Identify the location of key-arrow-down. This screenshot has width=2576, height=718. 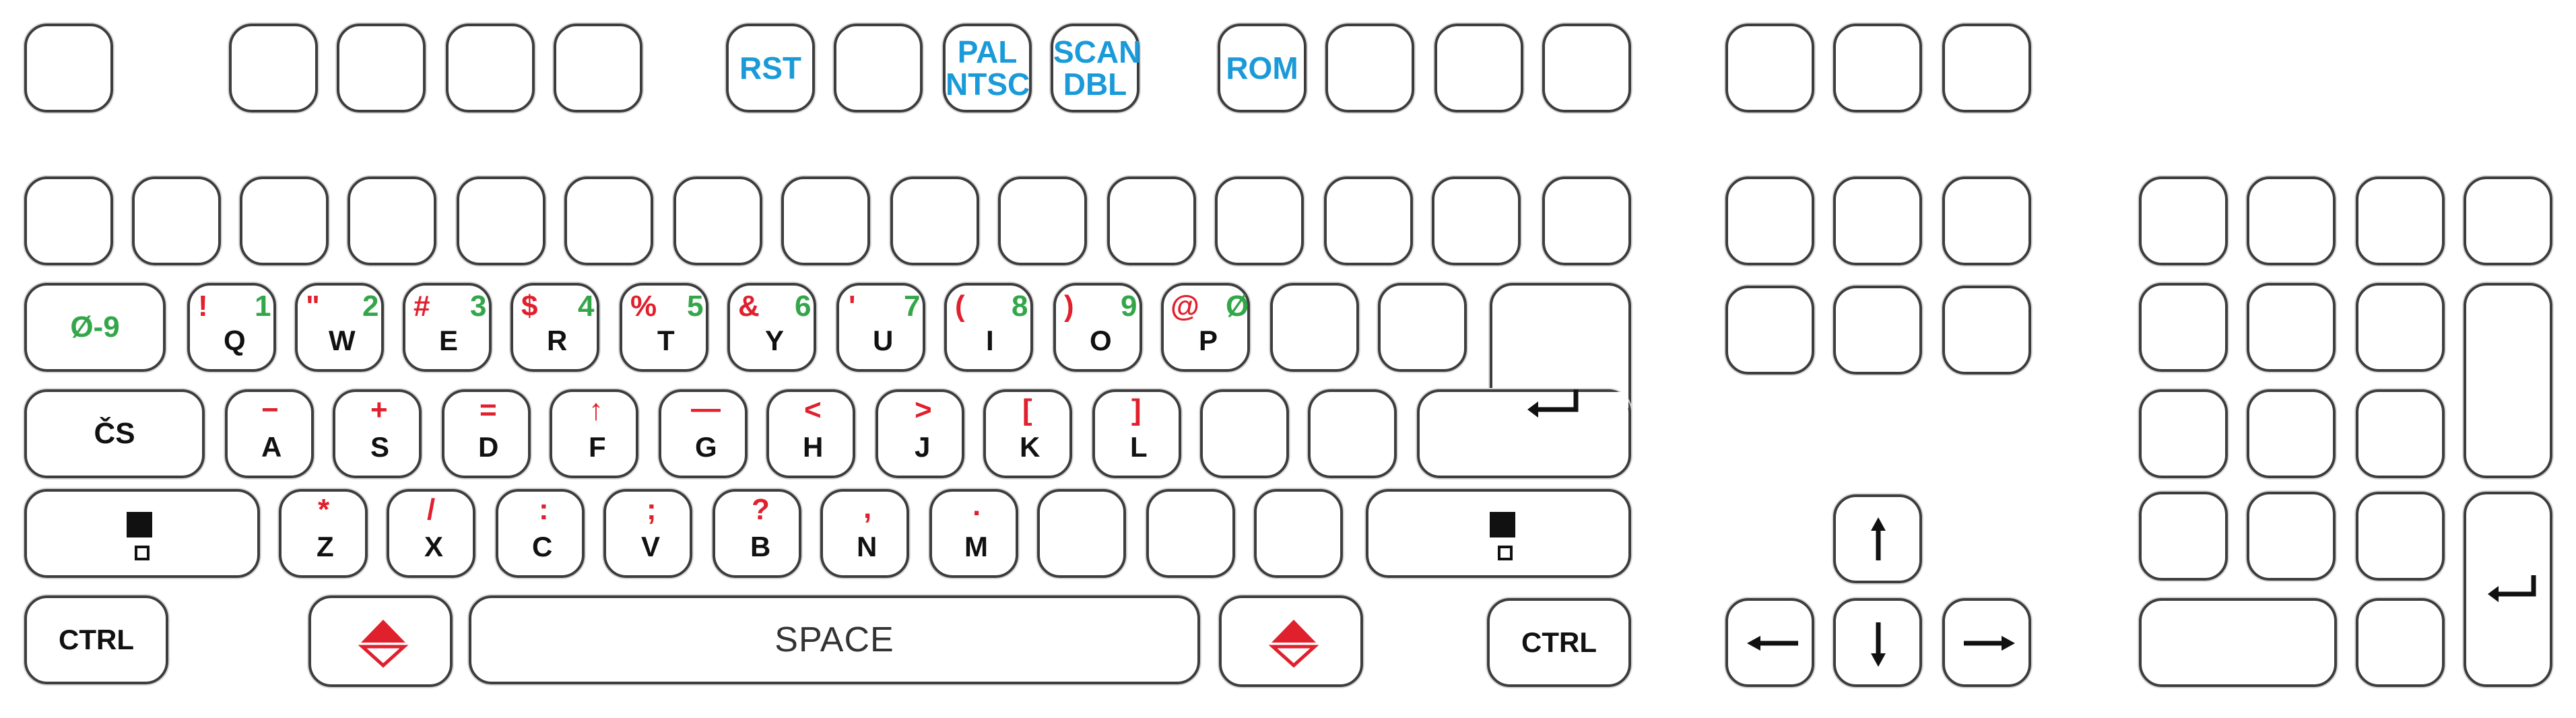
(1877, 642).